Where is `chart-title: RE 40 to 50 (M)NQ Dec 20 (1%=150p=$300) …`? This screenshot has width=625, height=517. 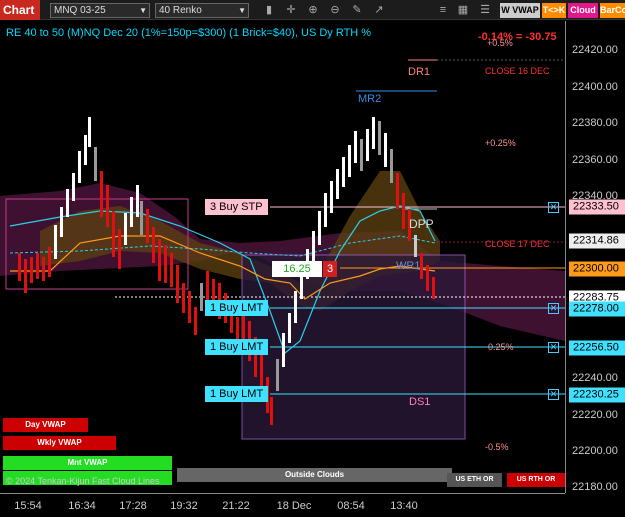 chart-title: RE 40 to 50 (M)NQ Dec 20 (1%=150p=$300) … is located at coordinates (189, 33).